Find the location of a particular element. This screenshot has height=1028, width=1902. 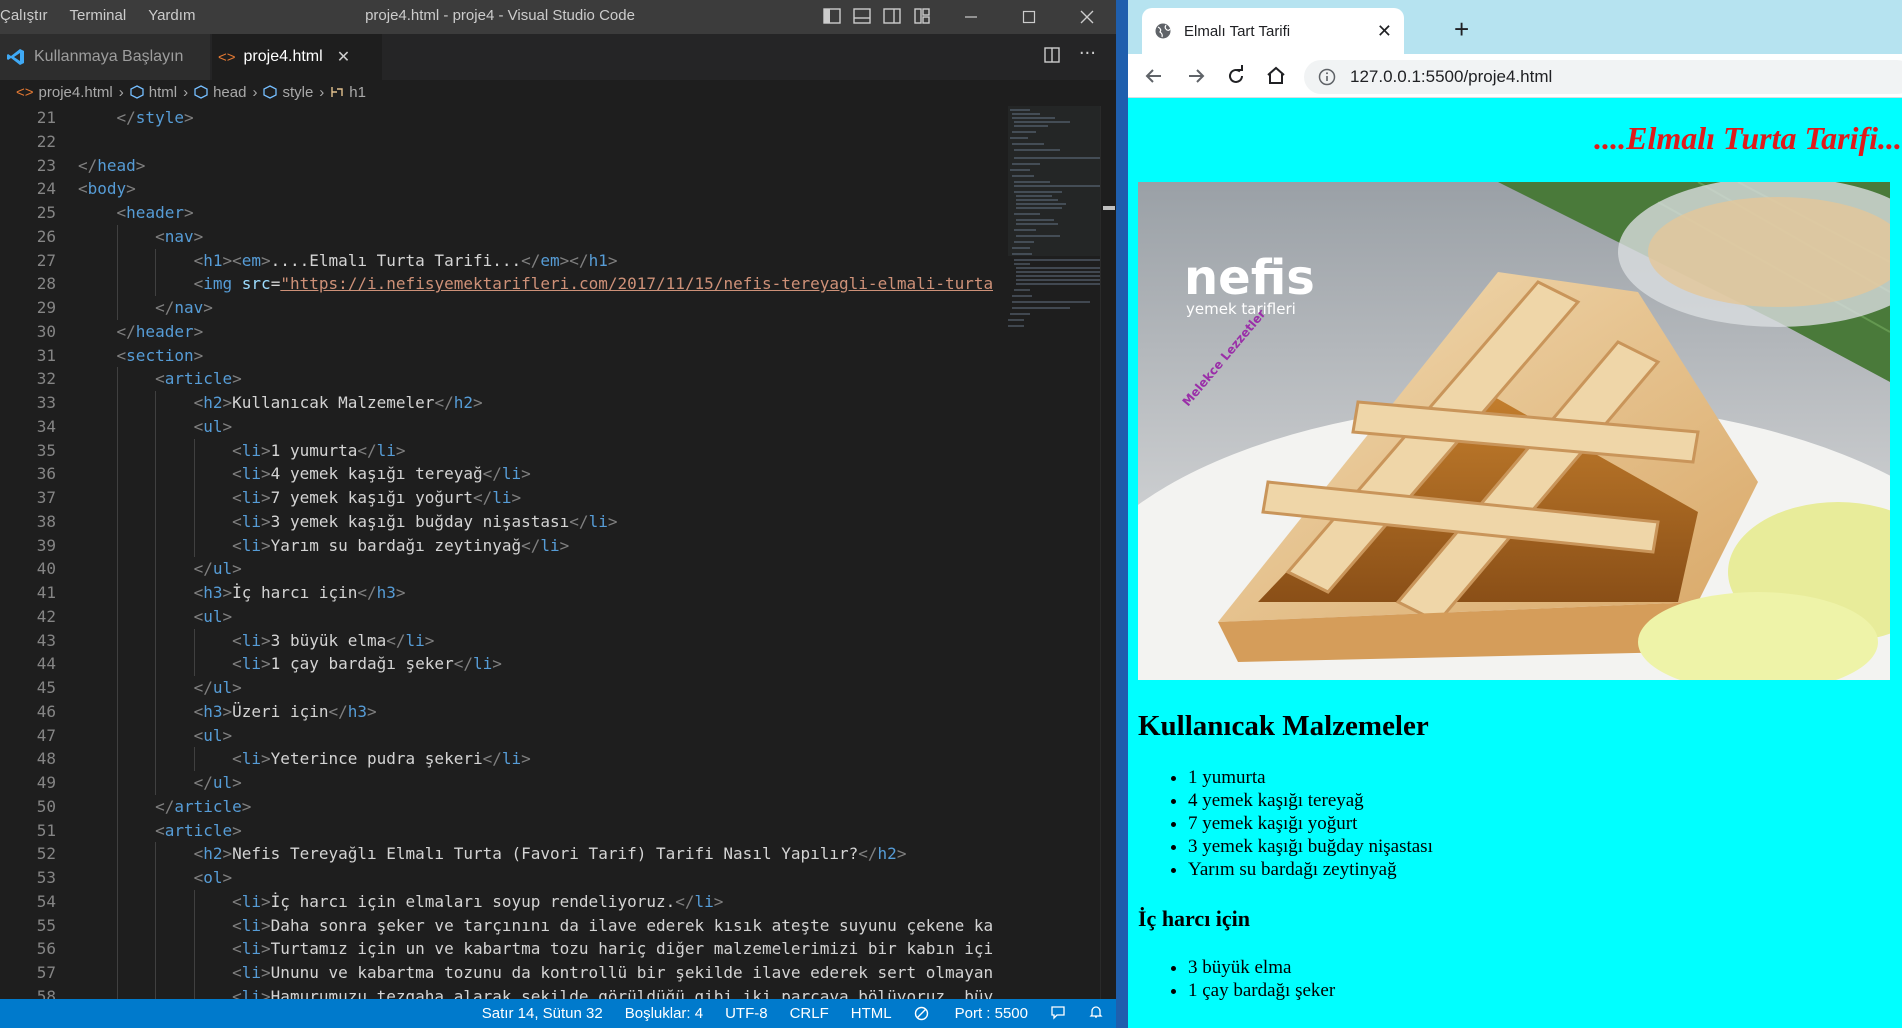

line-number: 26 is located at coordinates (46, 236).